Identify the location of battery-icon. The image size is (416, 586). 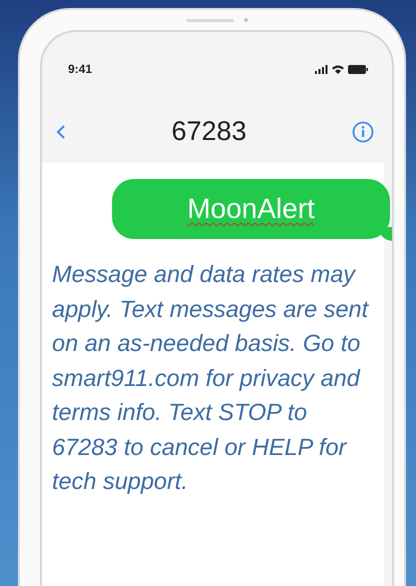
(358, 69).